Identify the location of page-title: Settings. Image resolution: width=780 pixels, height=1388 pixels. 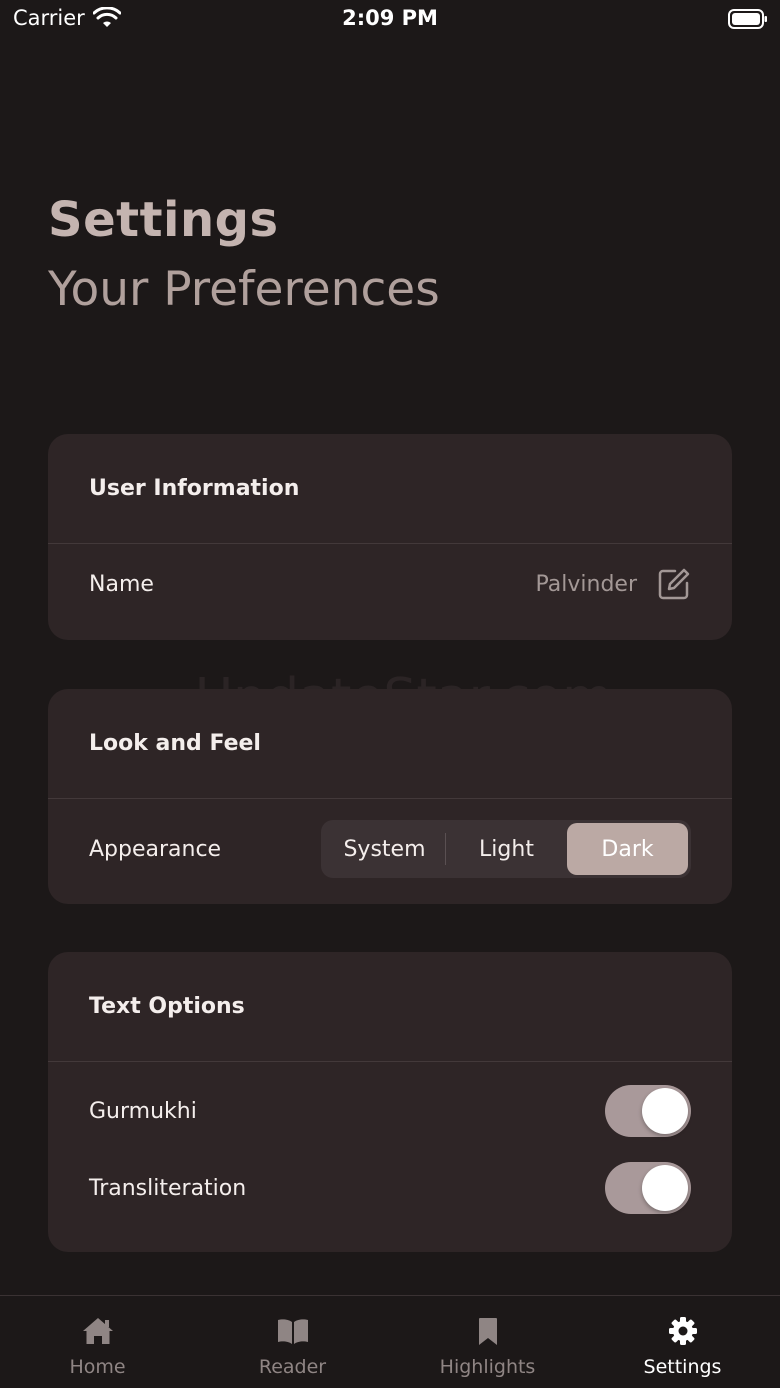
(163, 220).